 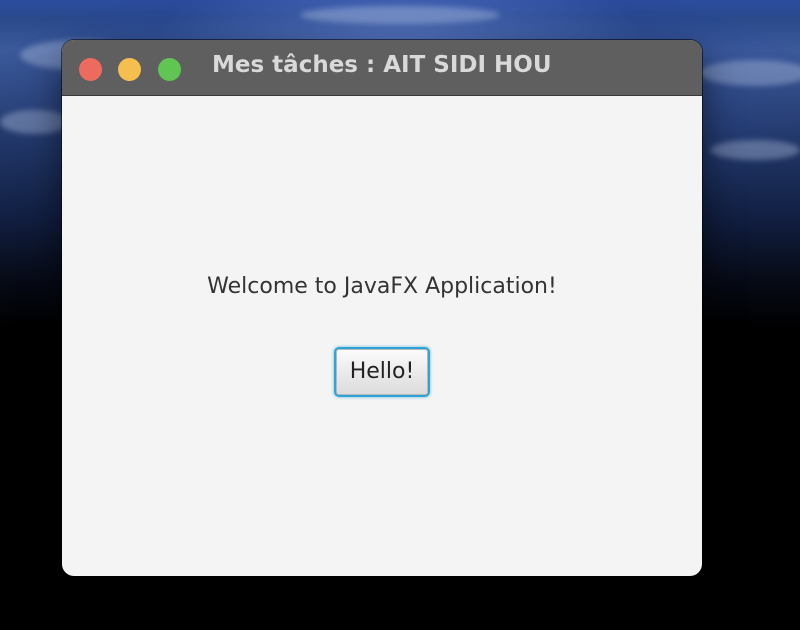 I want to click on window-titlebar: Mes tâches : AIT SIDI HOU, so click(x=382, y=68).